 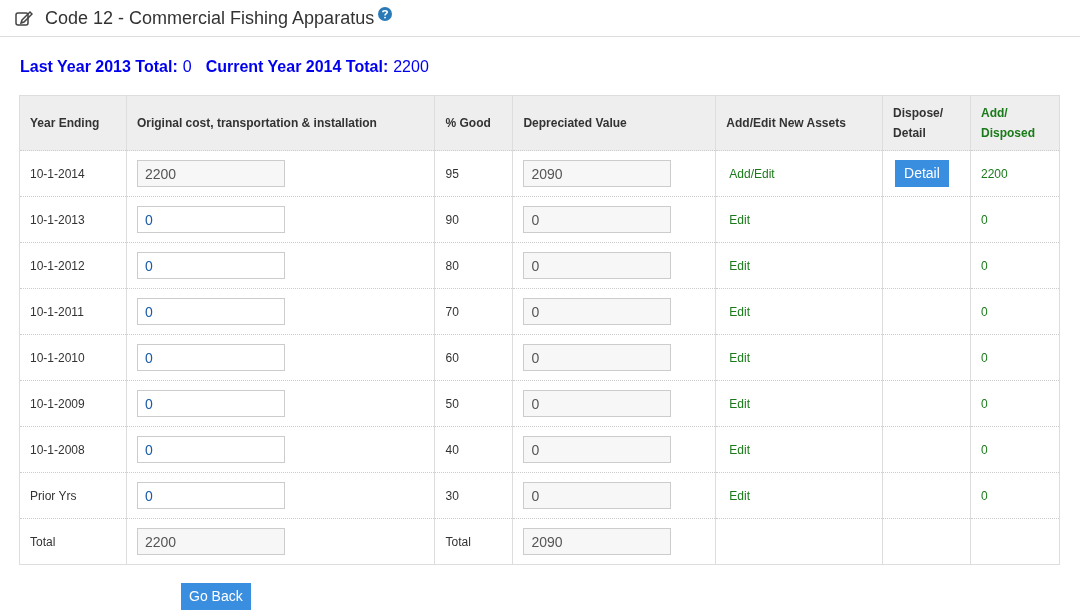 What do you see at coordinates (614, 123) in the screenshot?
I see `column-header: Depreciated Value` at bounding box center [614, 123].